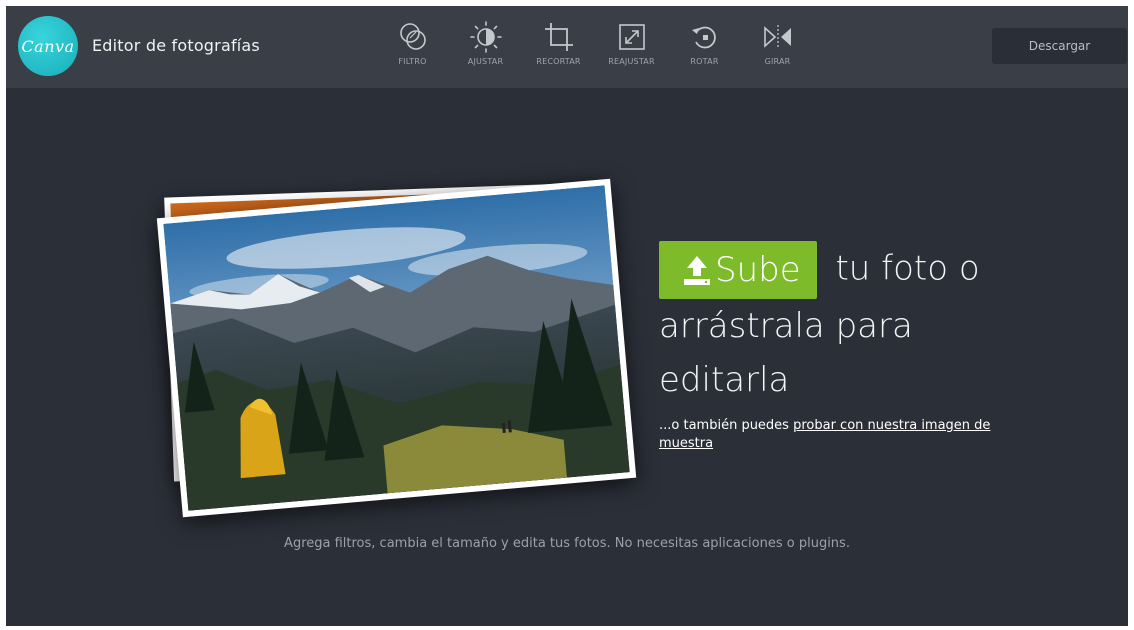 This screenshot has width=1134, height=630. I want to click on filter-icon, so click(412, 36).